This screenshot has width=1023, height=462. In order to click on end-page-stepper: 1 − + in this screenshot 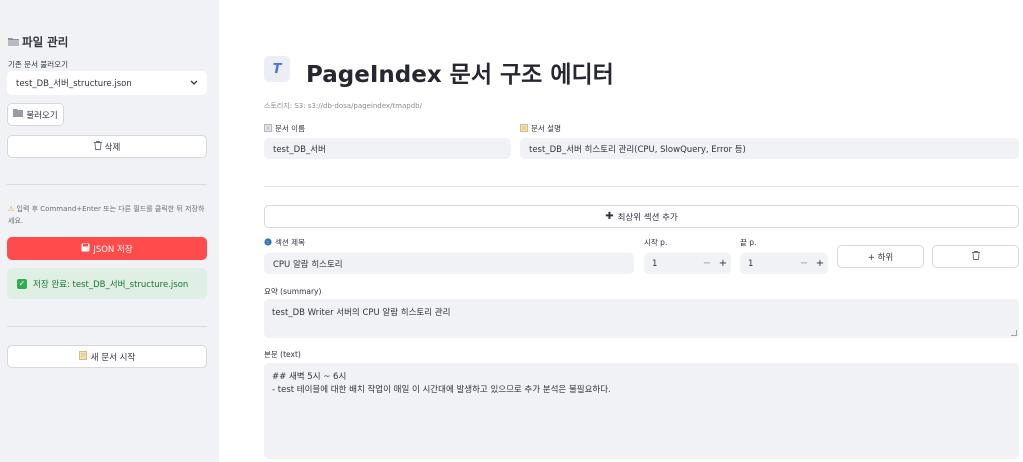, I will do `click(784, 263)`.